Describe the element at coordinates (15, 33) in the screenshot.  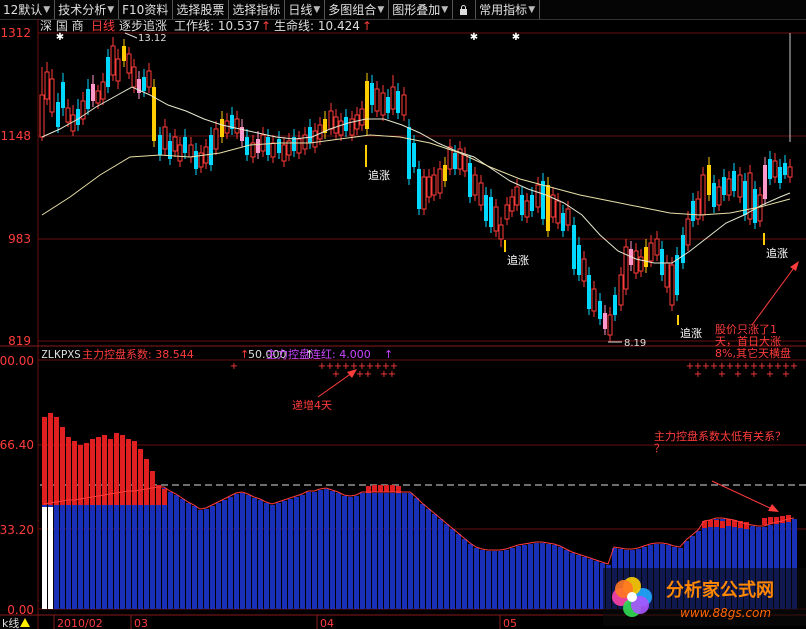
I see `y-tick-label: 1312` at that location.